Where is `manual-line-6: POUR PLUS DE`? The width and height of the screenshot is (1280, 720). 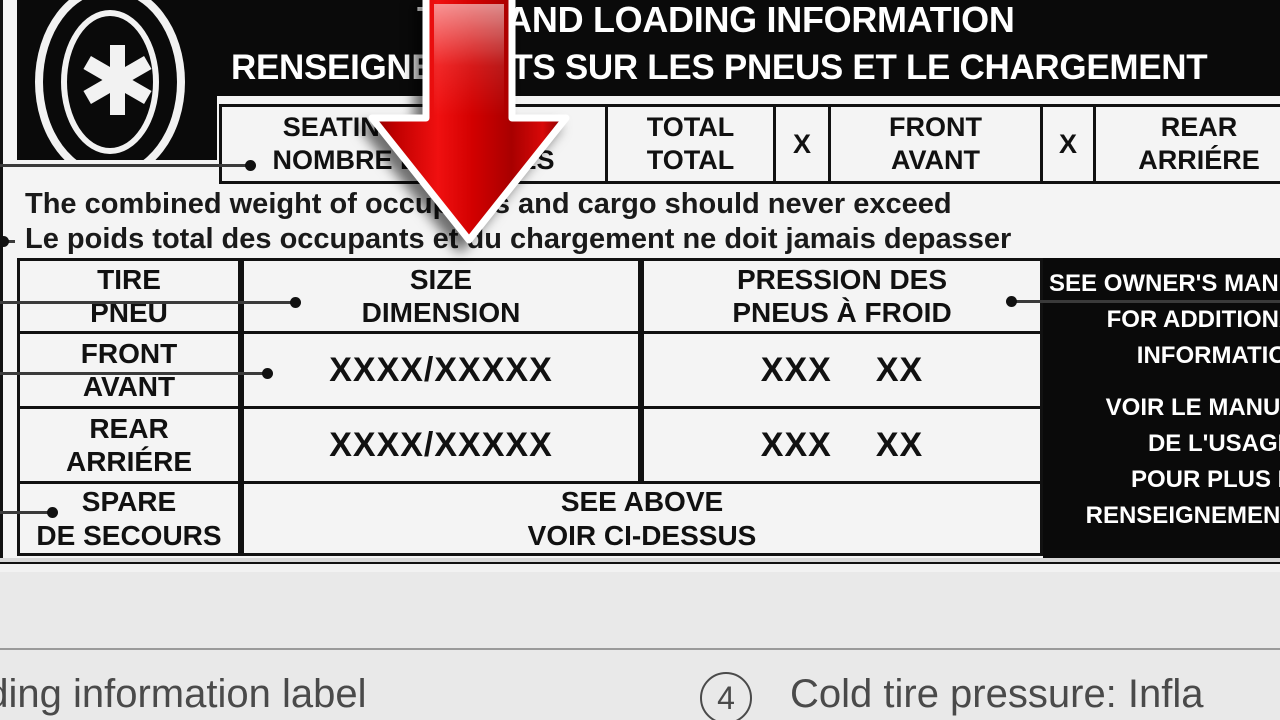
manual-line-6: POUR PLUS DE is located at coordinates (1205, 479).